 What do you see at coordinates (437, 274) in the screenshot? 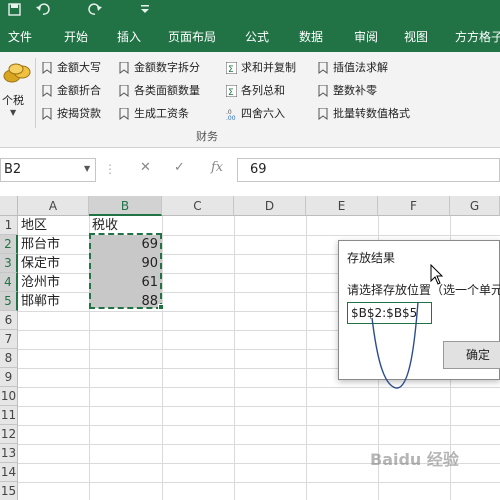
I see `mouse-cursor-icon` at bounding box center [437, 274].